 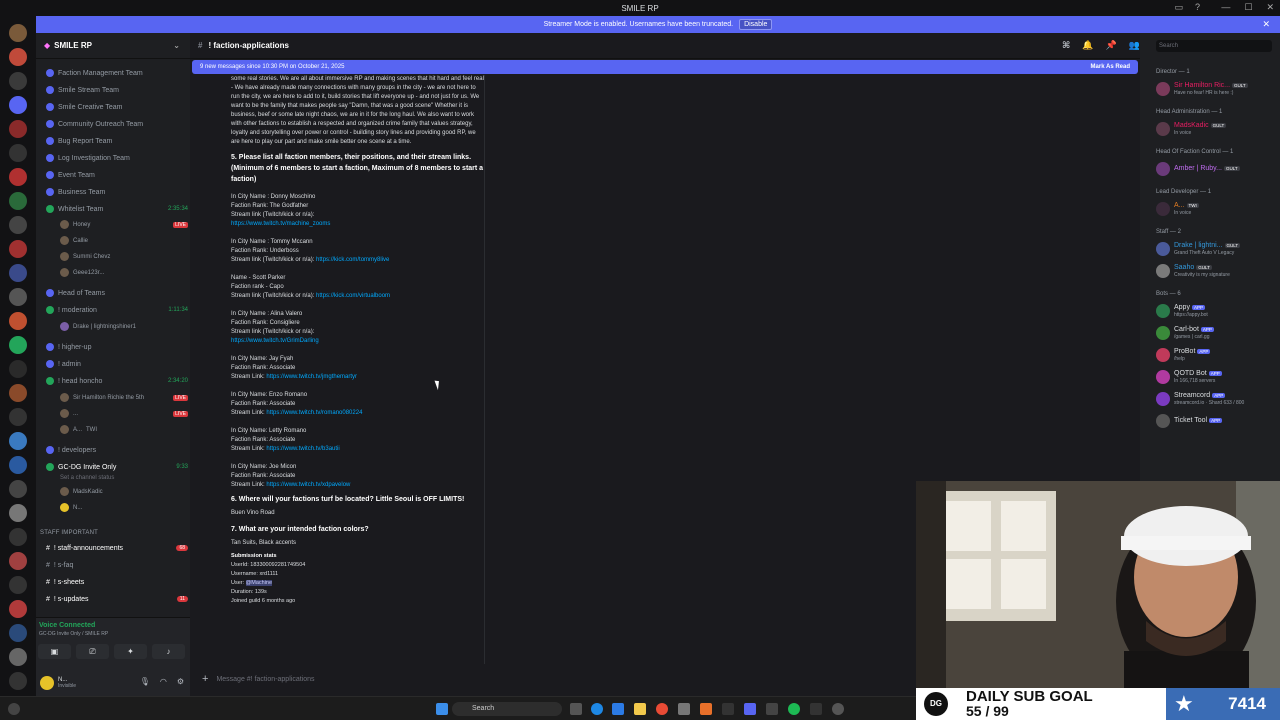 What do you see at coordinates (618, 709) in the screenshot?
I see `store-icon` at bounding box center [618, 709].